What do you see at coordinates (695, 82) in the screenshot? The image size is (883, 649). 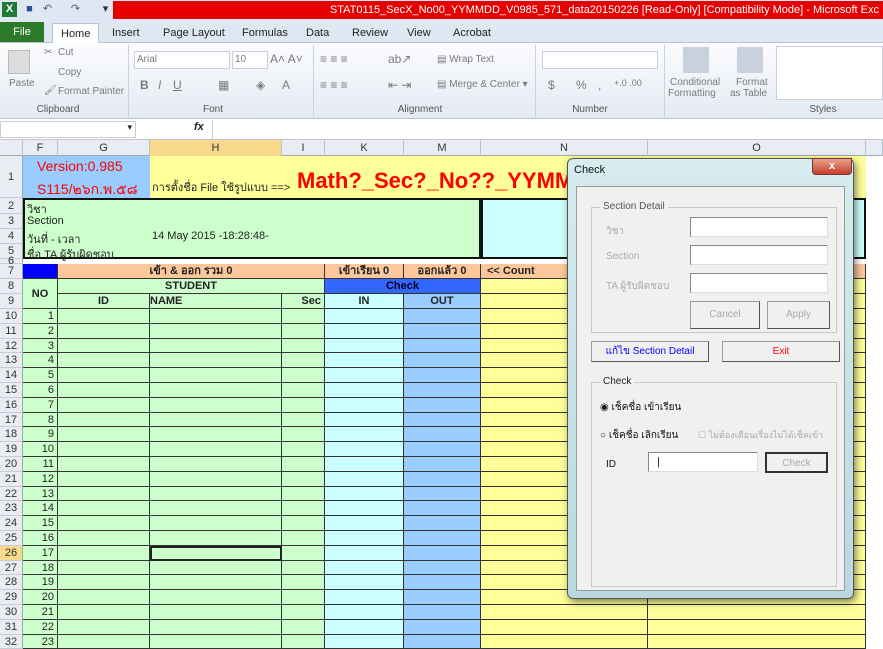 I see `conditional-formatting-button: Conditional` at bounding box center [695, 82].